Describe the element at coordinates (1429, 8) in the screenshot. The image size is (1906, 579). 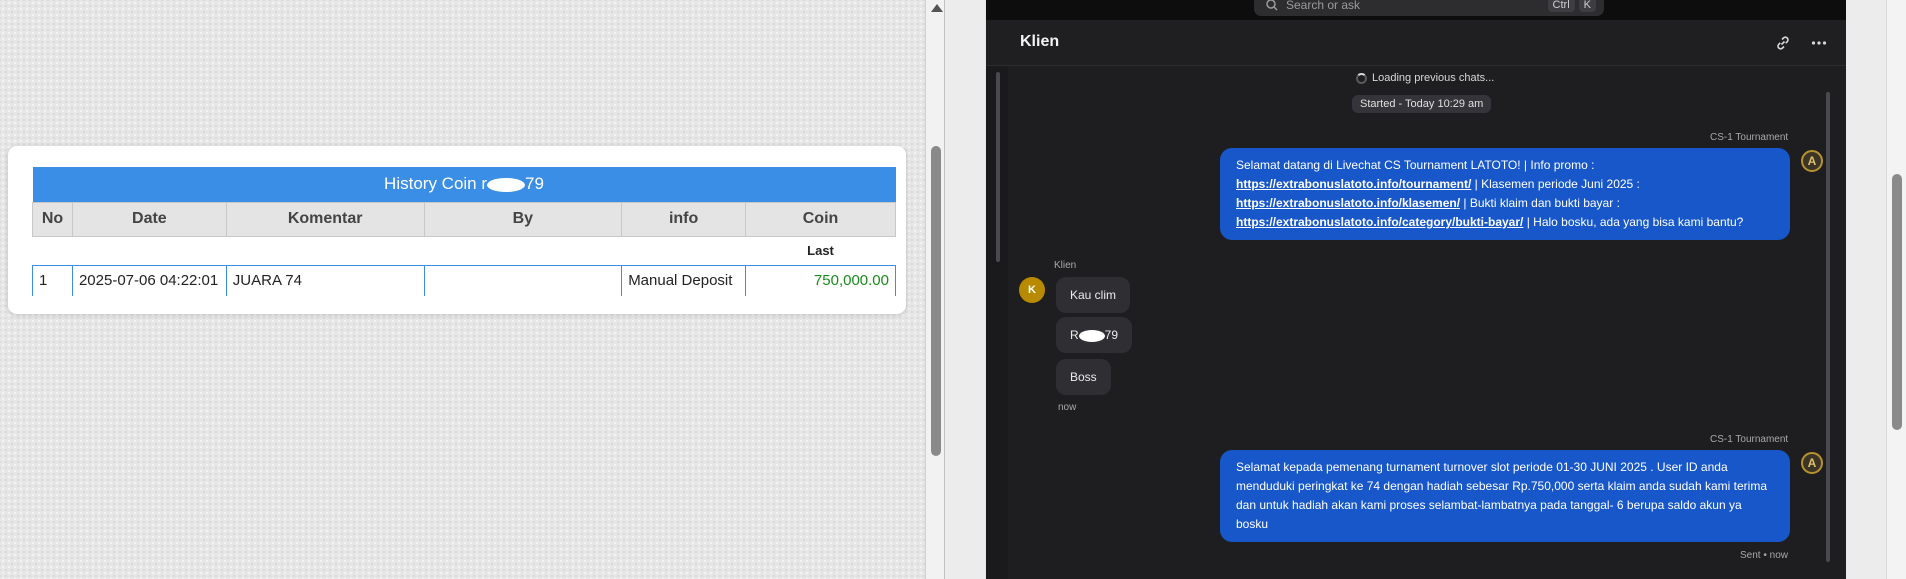
I see `search-input: Search or ask Ctrl K` at that location.